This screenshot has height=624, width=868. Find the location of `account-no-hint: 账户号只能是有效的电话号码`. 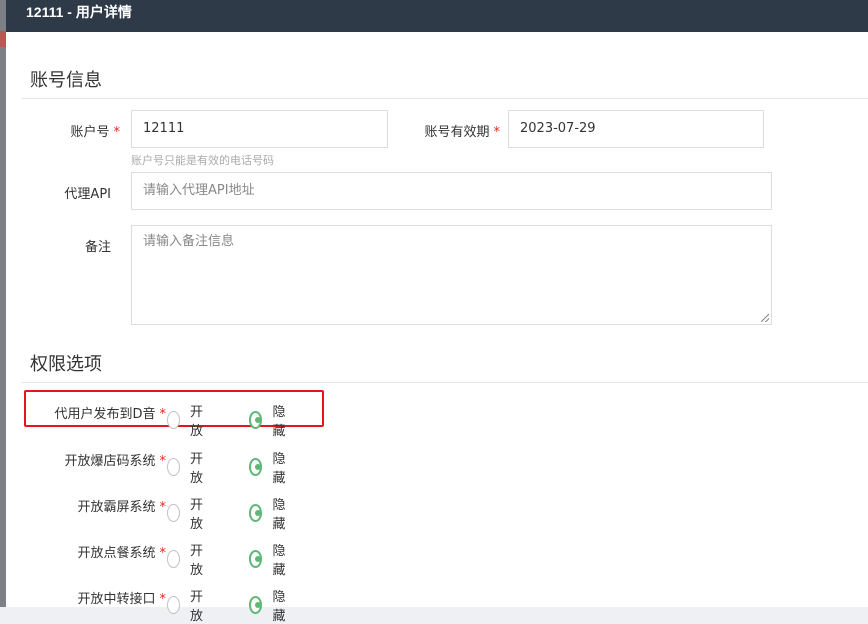

account-no-hint: 账户号只能是有效的电话号码 is located at coordinates (202, 160).